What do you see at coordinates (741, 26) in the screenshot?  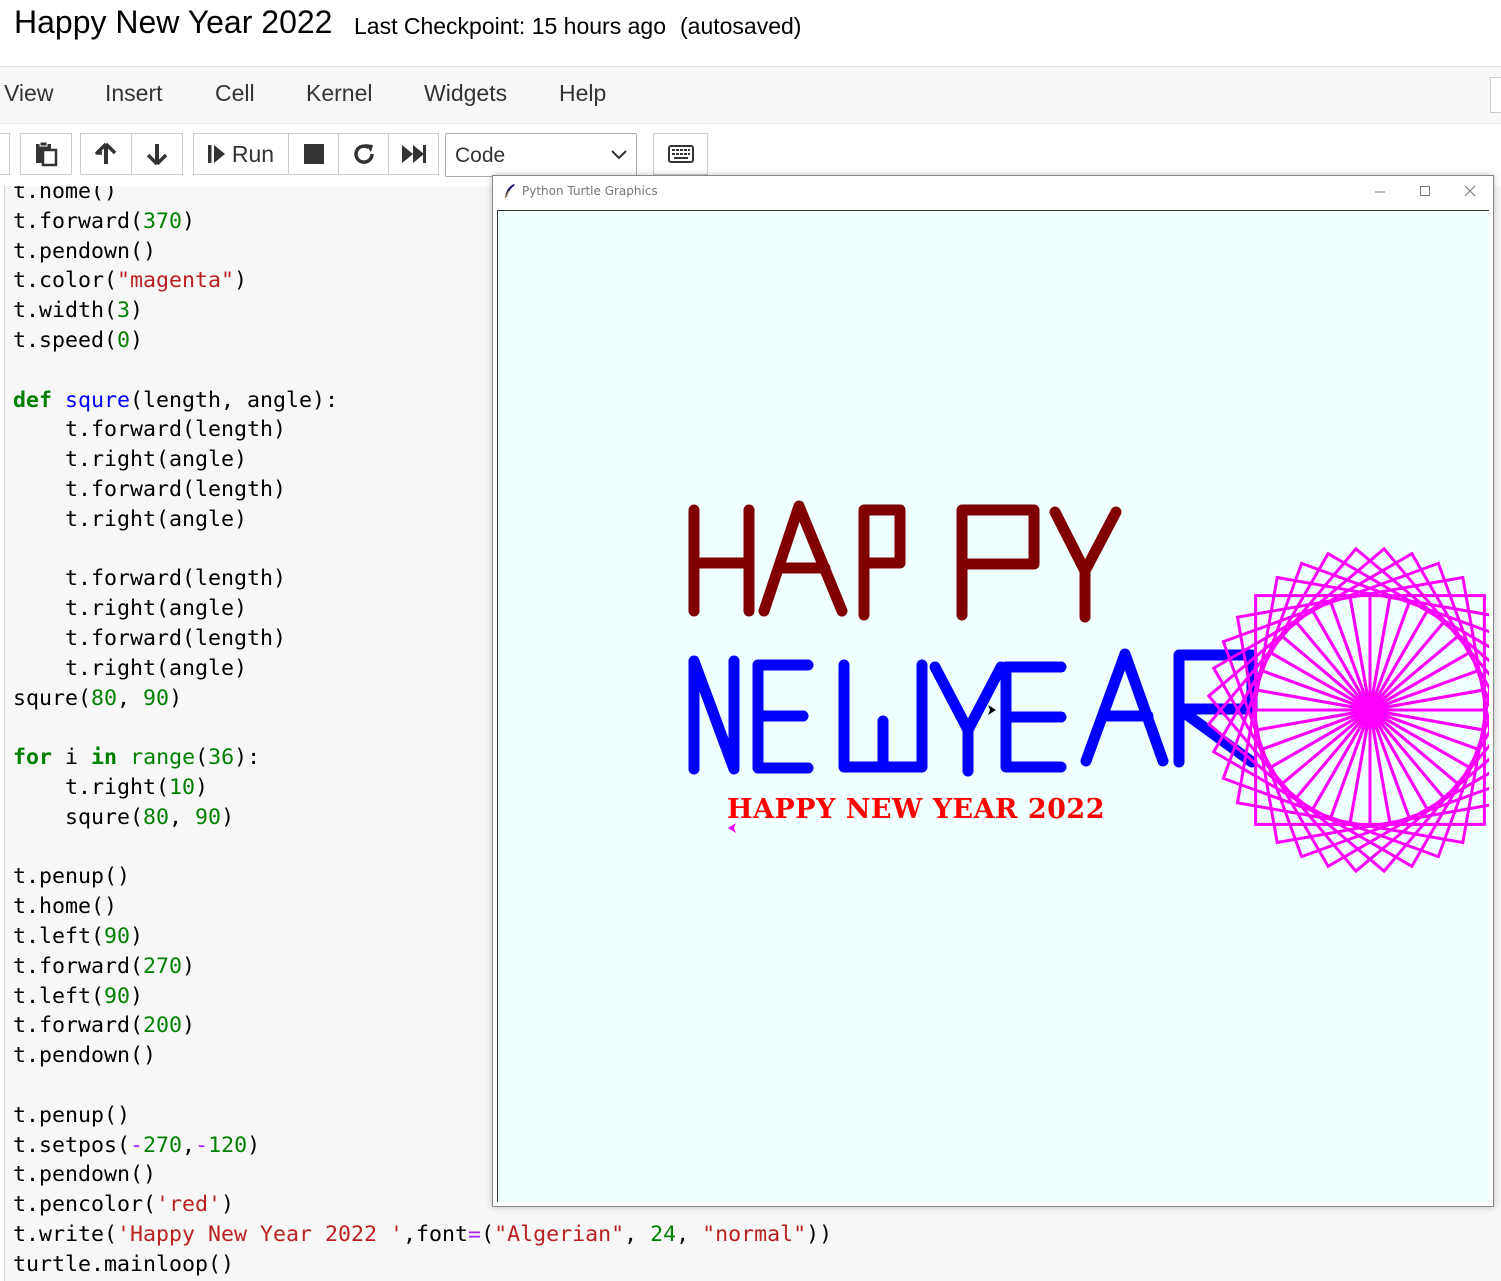 I see `autosave-status: (autosaved)` at bounding box center [741, 26].